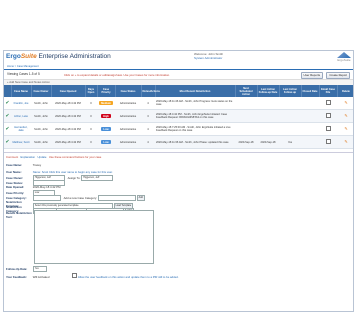  I want to click on col-header: Most Recent Note/Action, so click(195, 91).